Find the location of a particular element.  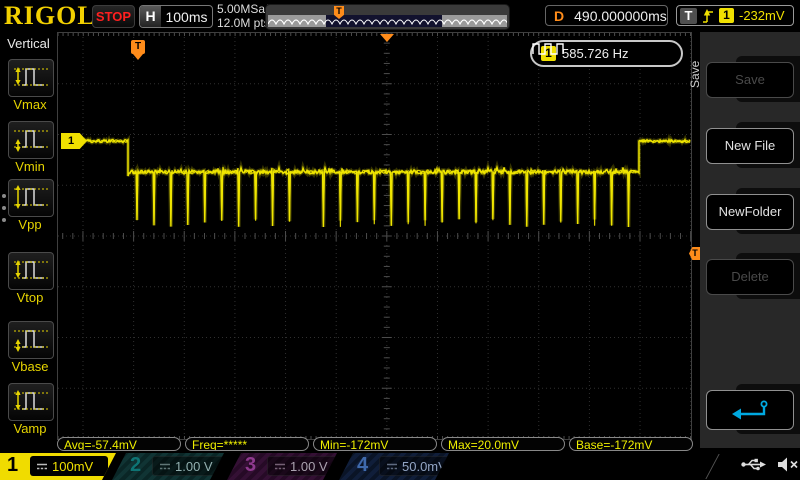

channel4-status: 4 50.0mV is located at coordinates (394, 466).